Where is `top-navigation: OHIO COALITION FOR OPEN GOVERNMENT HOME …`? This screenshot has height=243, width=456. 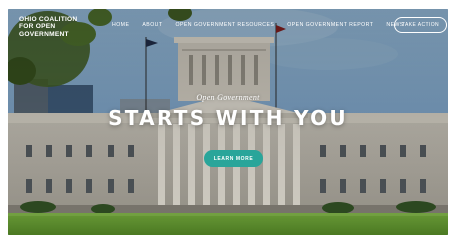 top-navigation: OHIO COALITION FOR OPEN GOVERNMENT HOME … is located at coordinates (228, 27).